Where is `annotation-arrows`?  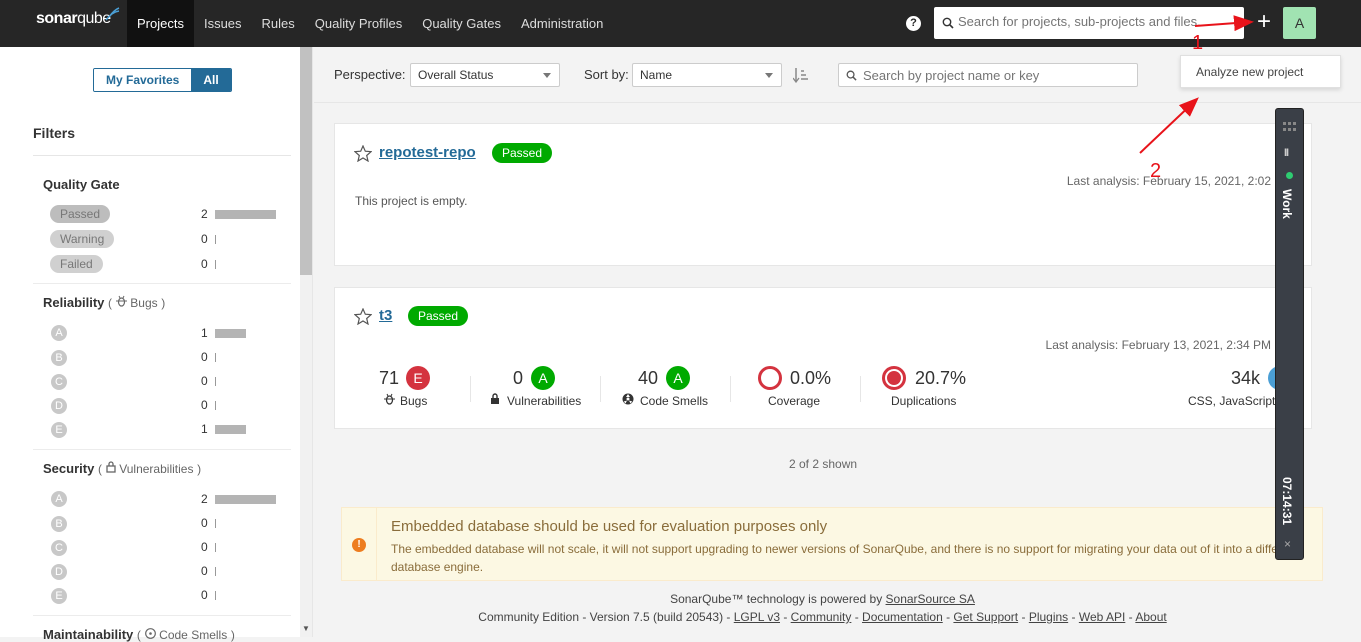 annotation-arrows is located at coordinates (1196, 84).